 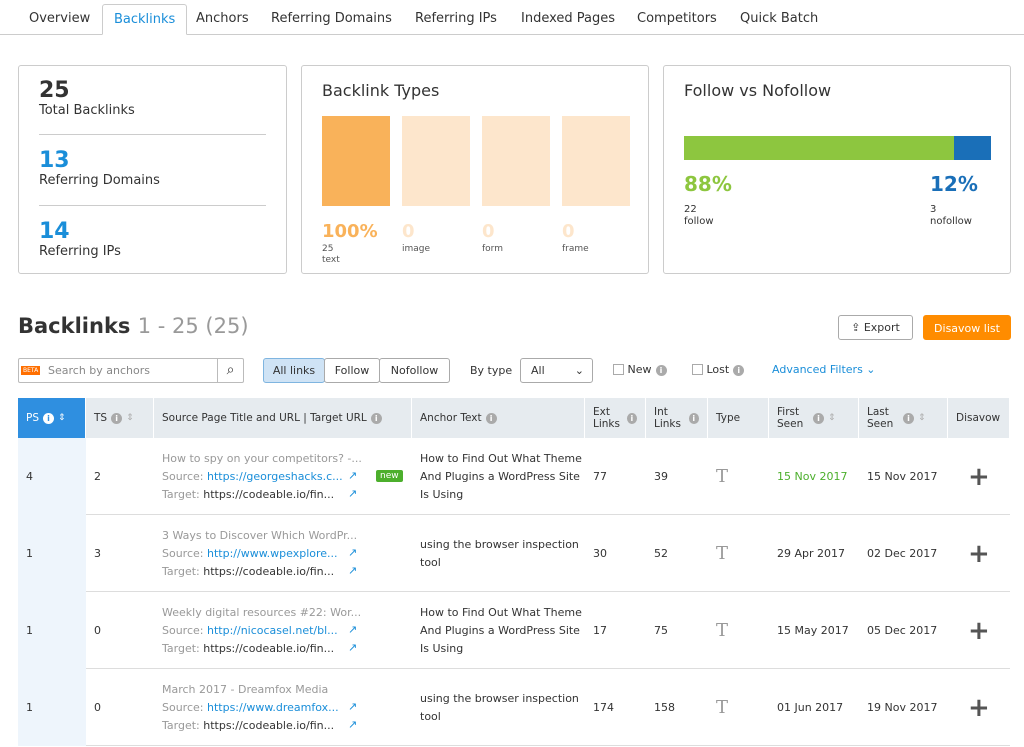 What do you see at coordinates (677, 19) in the screenshot?
I see `tab-competitors: Competitors` at bounding box center [677, 19].